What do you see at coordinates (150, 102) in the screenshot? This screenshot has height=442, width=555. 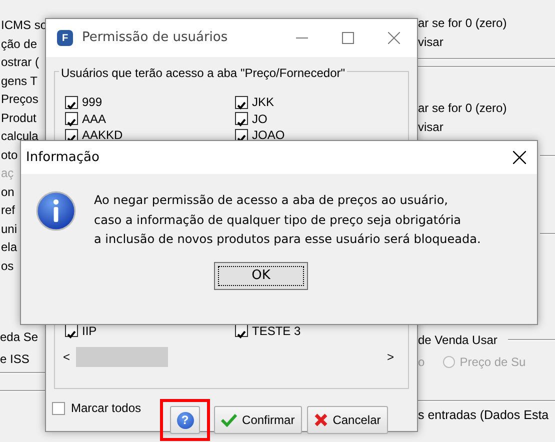 I see `user-checkbox: 999` at bounding box center [150, 102].